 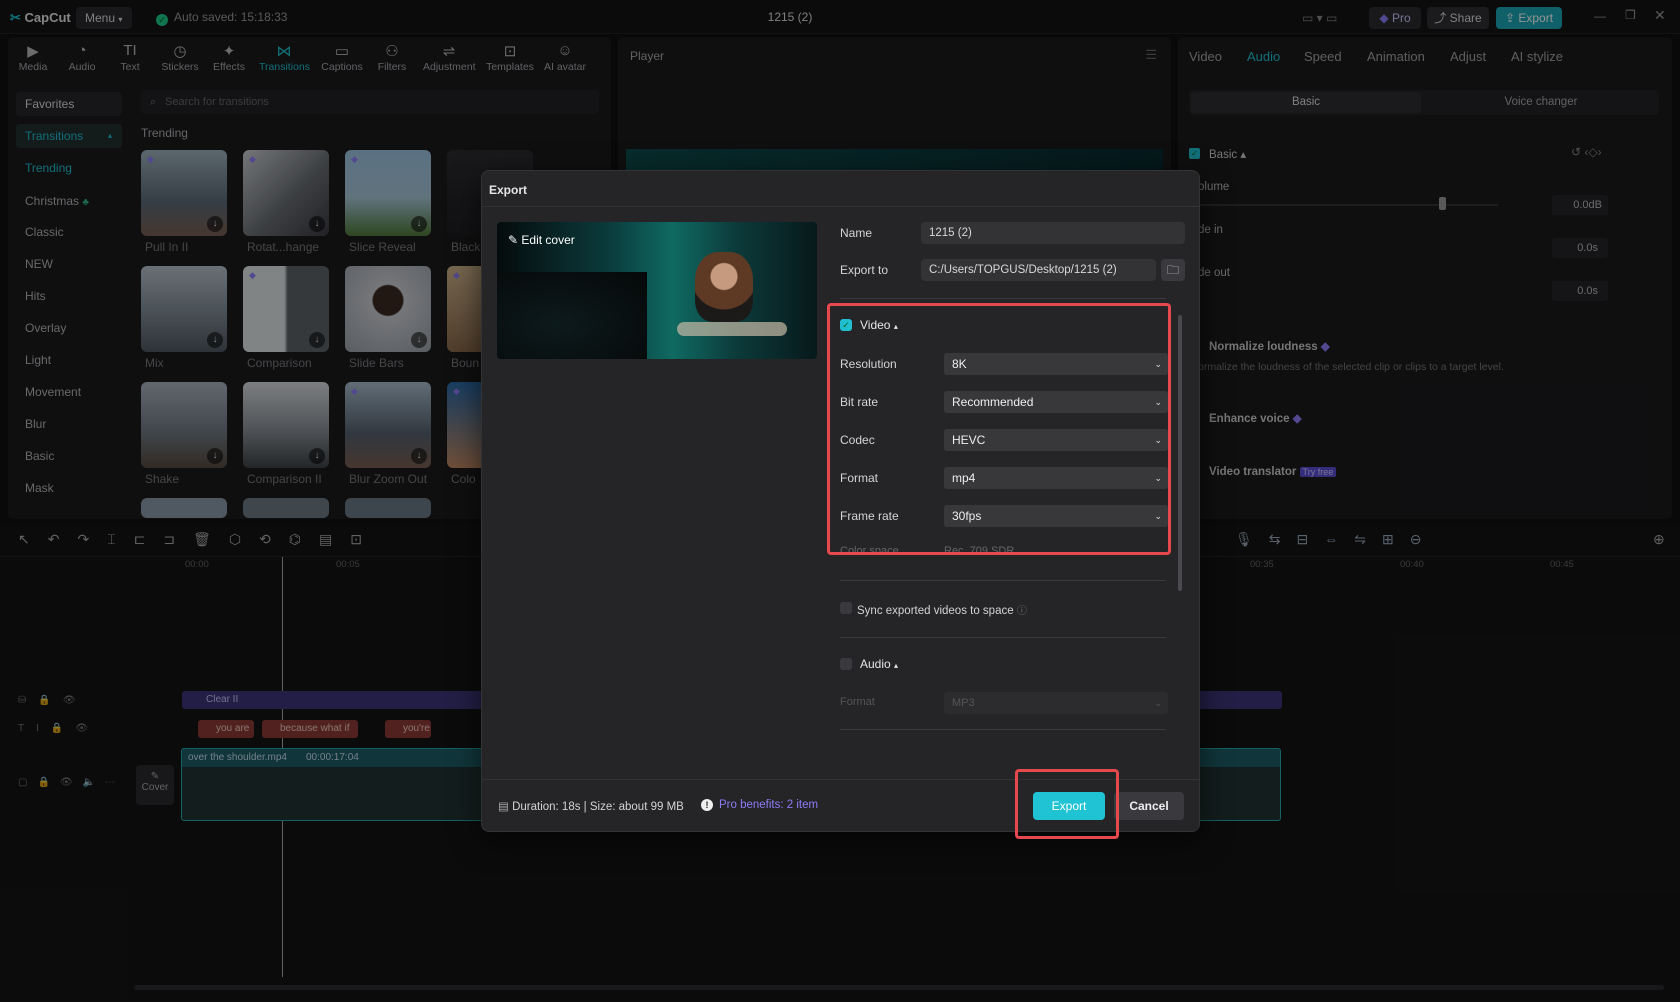 I want to click on dialog-scrollbar, so click(x=1180, y=453).